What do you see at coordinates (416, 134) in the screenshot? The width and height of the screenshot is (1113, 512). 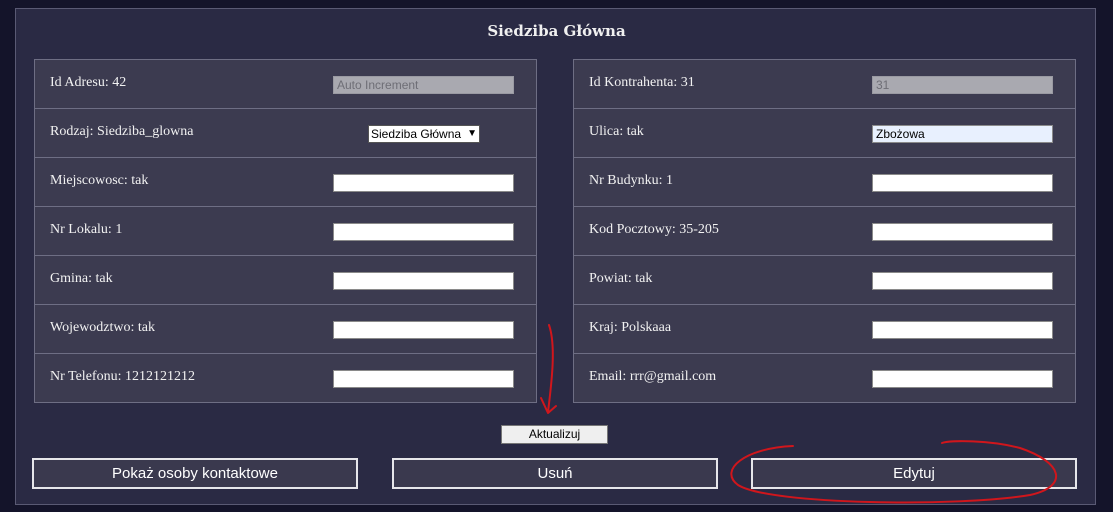 I see `rodzaj-select-value: Siedziba Główna` at bounding box center [416, 134].